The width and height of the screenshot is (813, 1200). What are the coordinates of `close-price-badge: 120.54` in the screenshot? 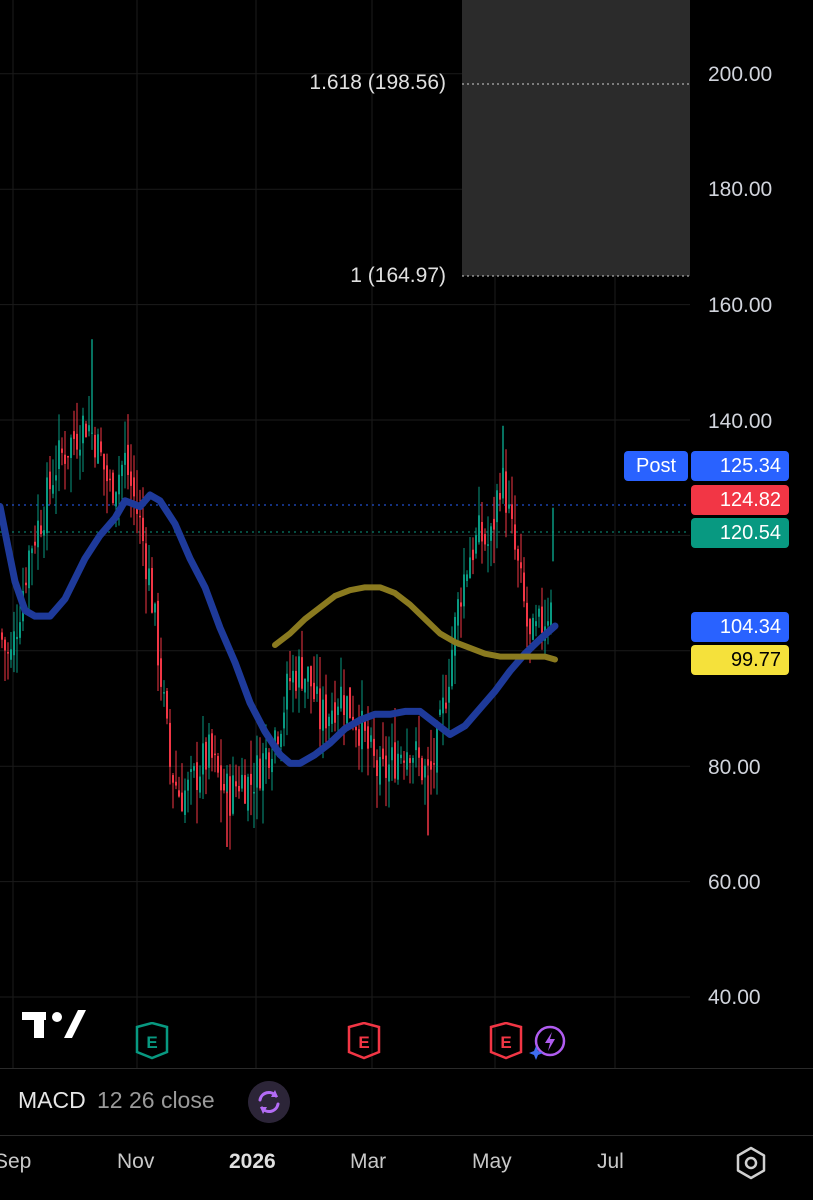 It's located at (740, 533).